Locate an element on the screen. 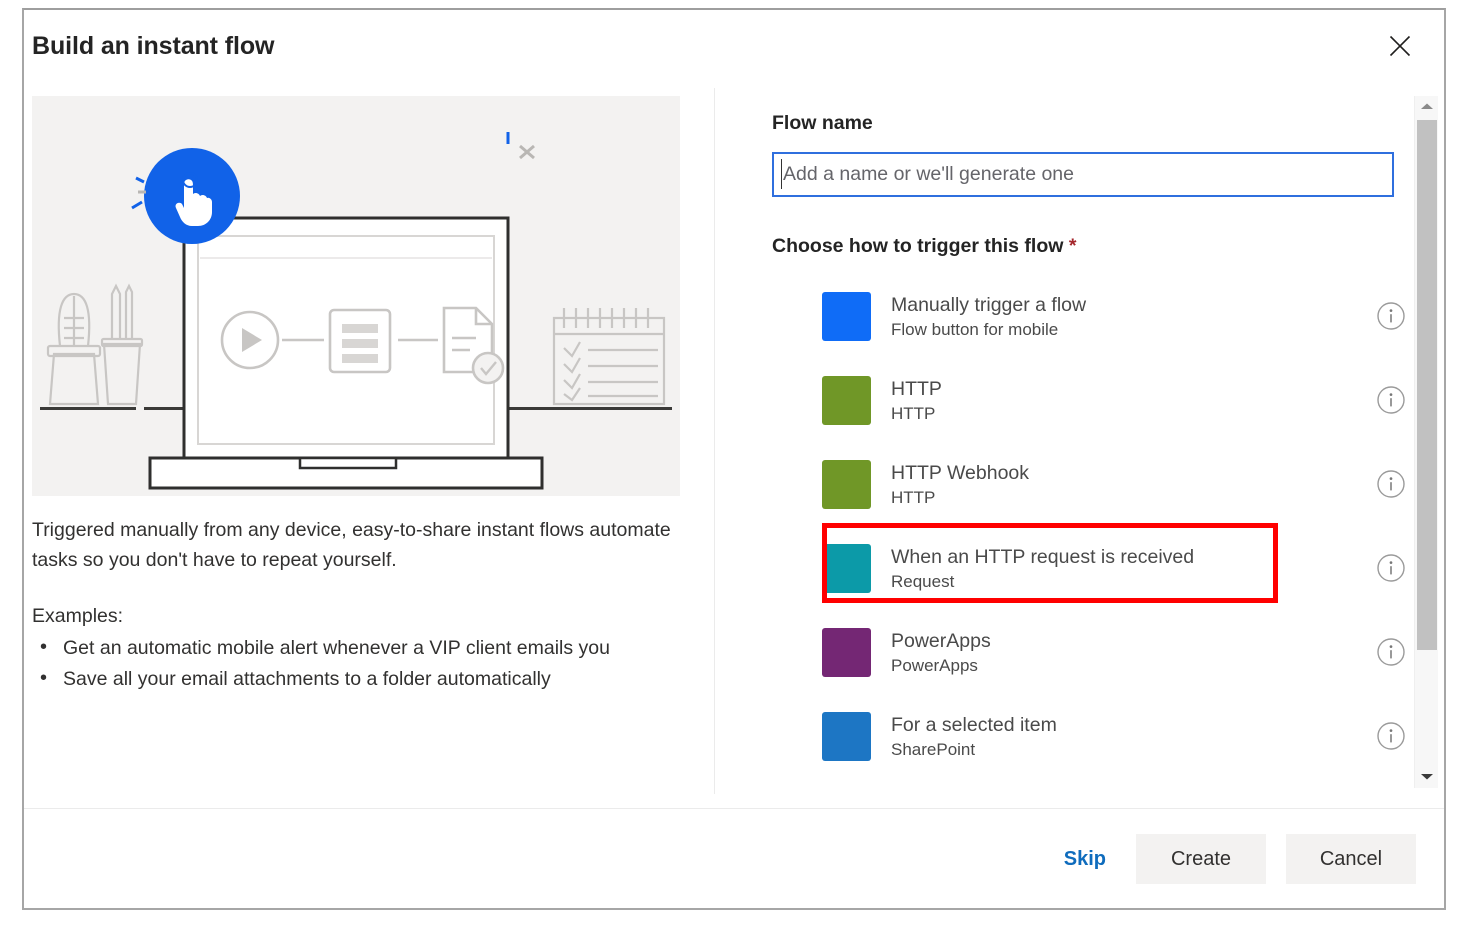 The width and height of the screenshot is (1467, 931). scroll-up-button is located at coordinates (1427, 107).